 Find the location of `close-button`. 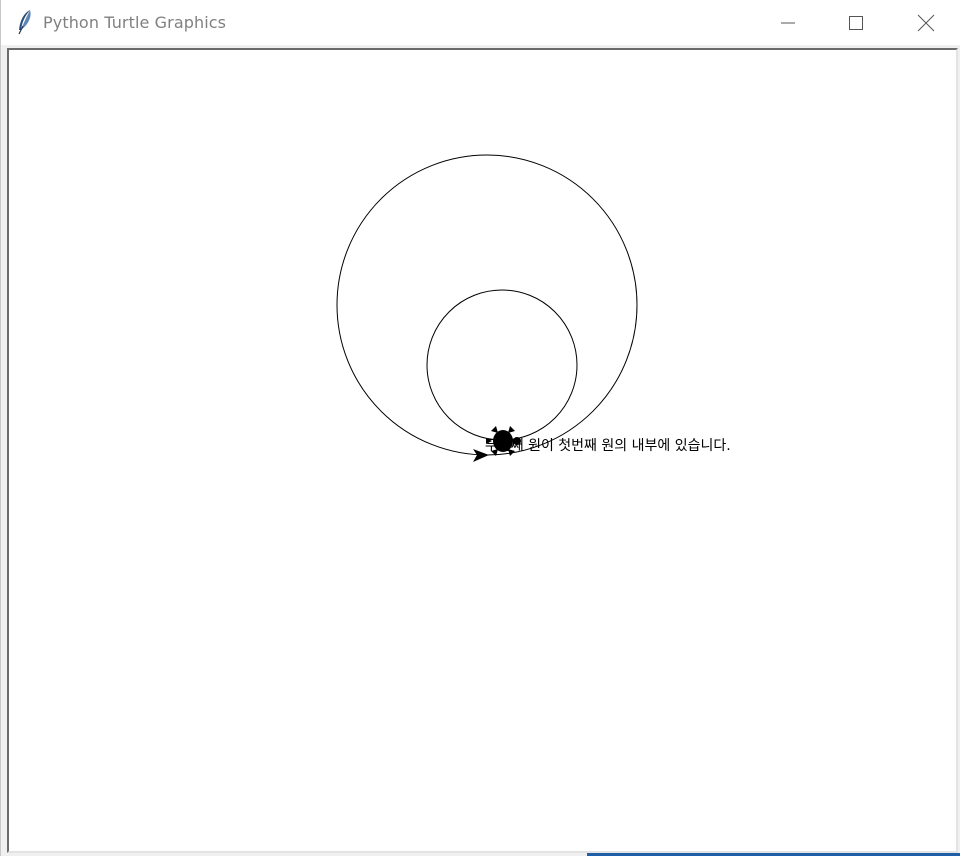

close-button is located at coordinates (925, 22).